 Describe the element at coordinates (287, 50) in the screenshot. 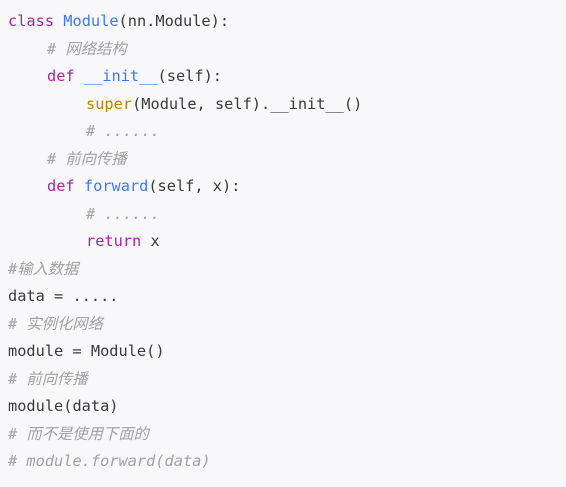

I see `code-line-comment-structure: # 网络结构` at that location.